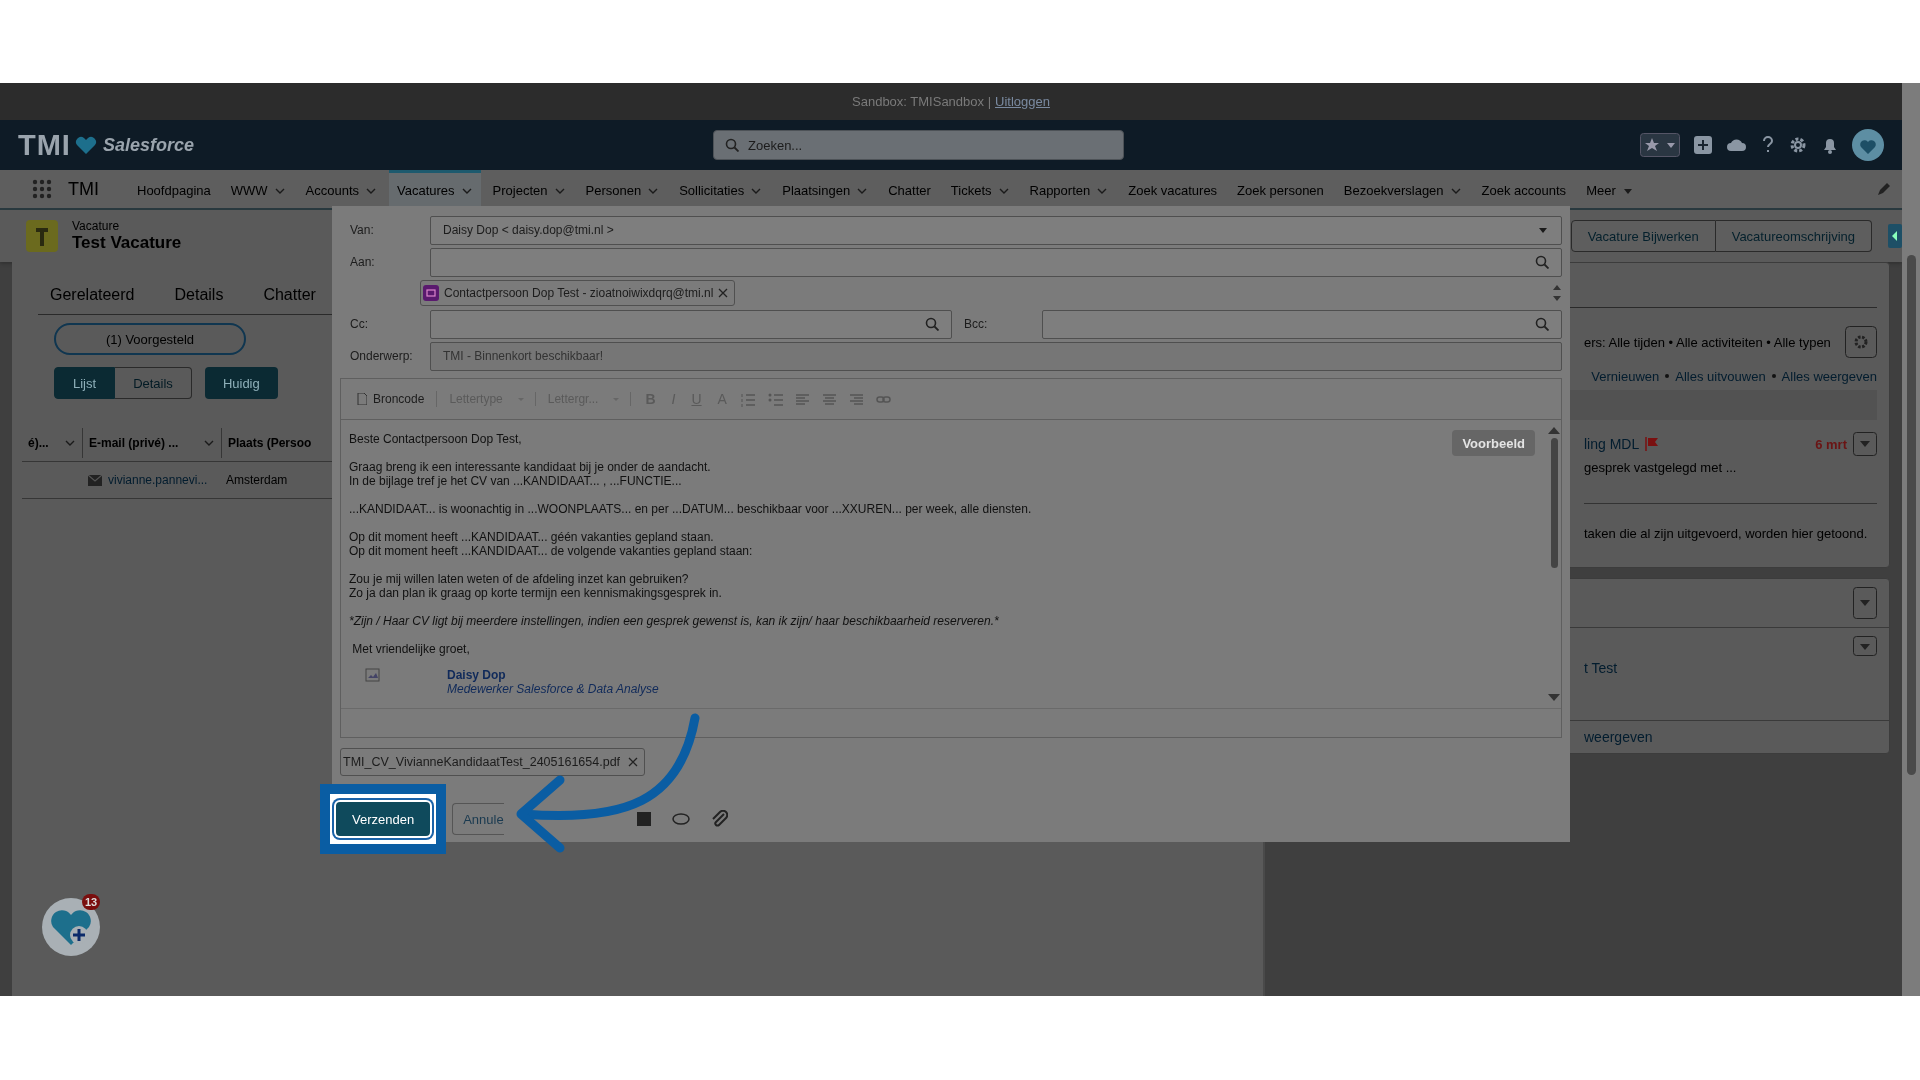 This screenshot has width=1920, height=1080. What do you see at coordinates (1703, 145) in the screenshot?
I see `add-icon` at bounding box center [1703, 145].